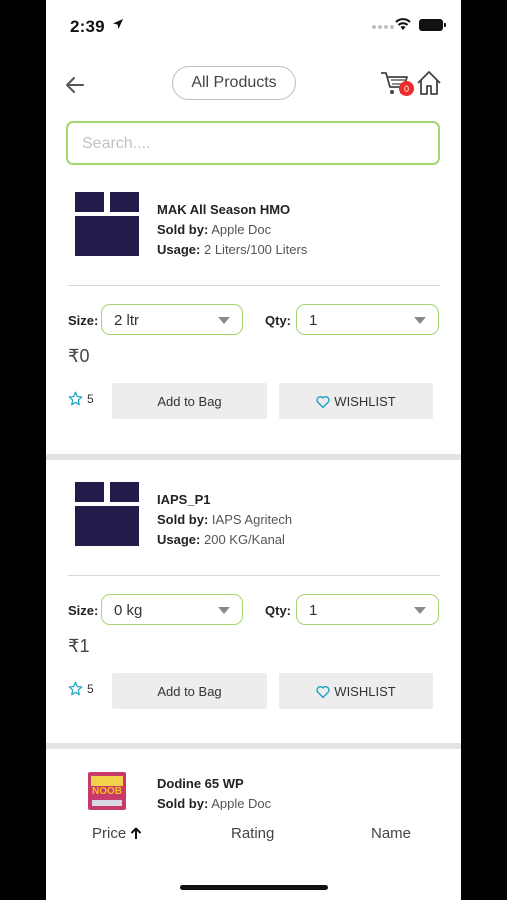  I want to click on product-usage: Usage: 200 KG/Kanal, so click(221, 539).